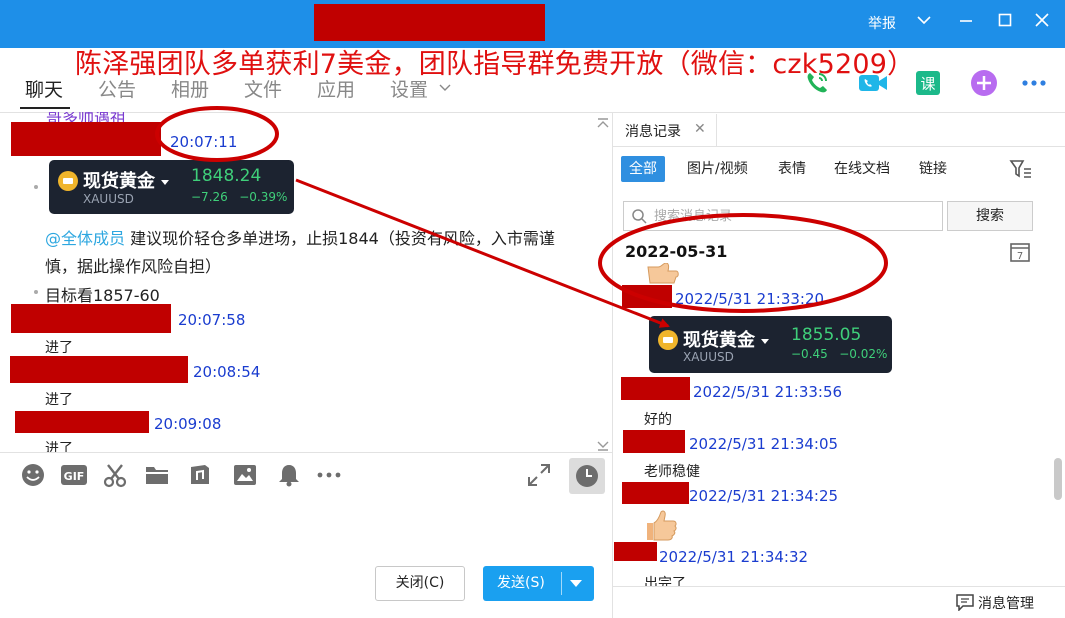  I want to click on annotation-ellipse-right, so click(743, 263).